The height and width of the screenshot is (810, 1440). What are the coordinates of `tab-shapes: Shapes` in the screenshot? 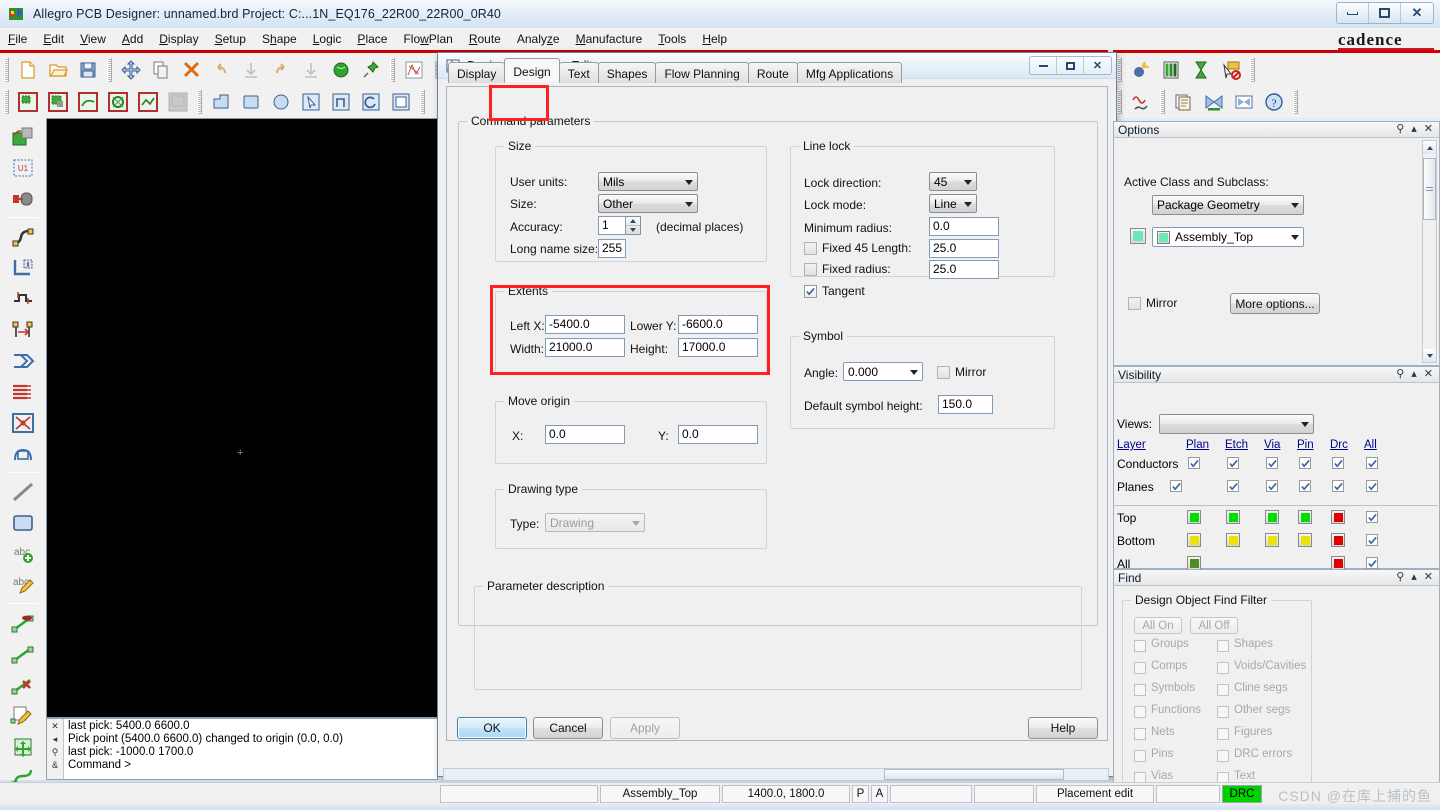 It's located at (627, 72).